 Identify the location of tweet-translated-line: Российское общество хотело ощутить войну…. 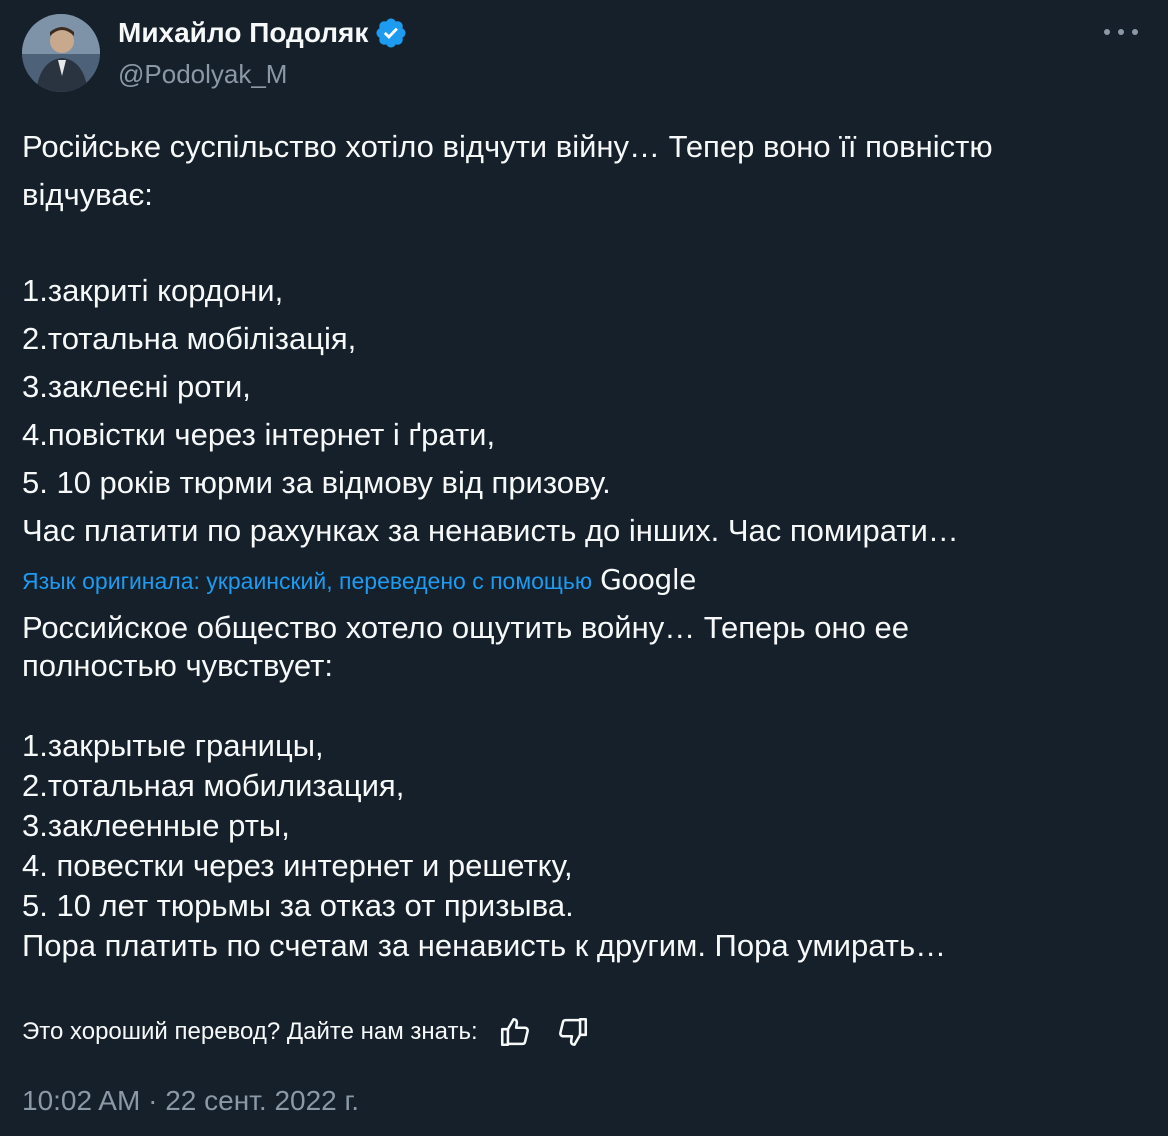
(465, 627).